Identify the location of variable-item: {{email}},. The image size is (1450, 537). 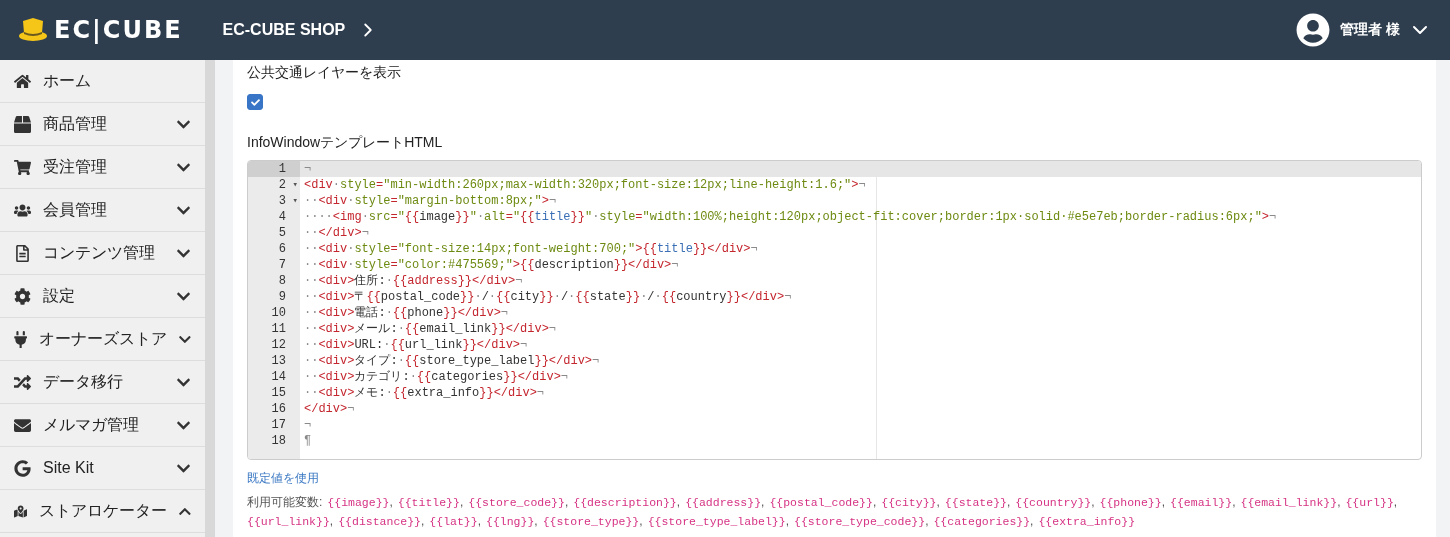
(1203, 502).